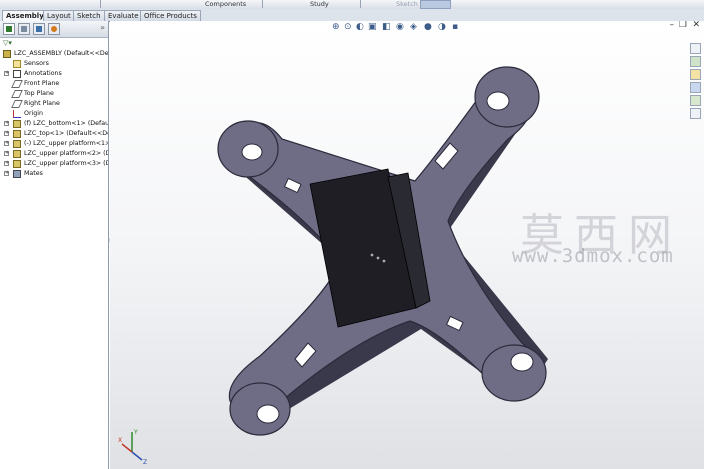  I want to click on components-group-label: Components, so click(225, 4).